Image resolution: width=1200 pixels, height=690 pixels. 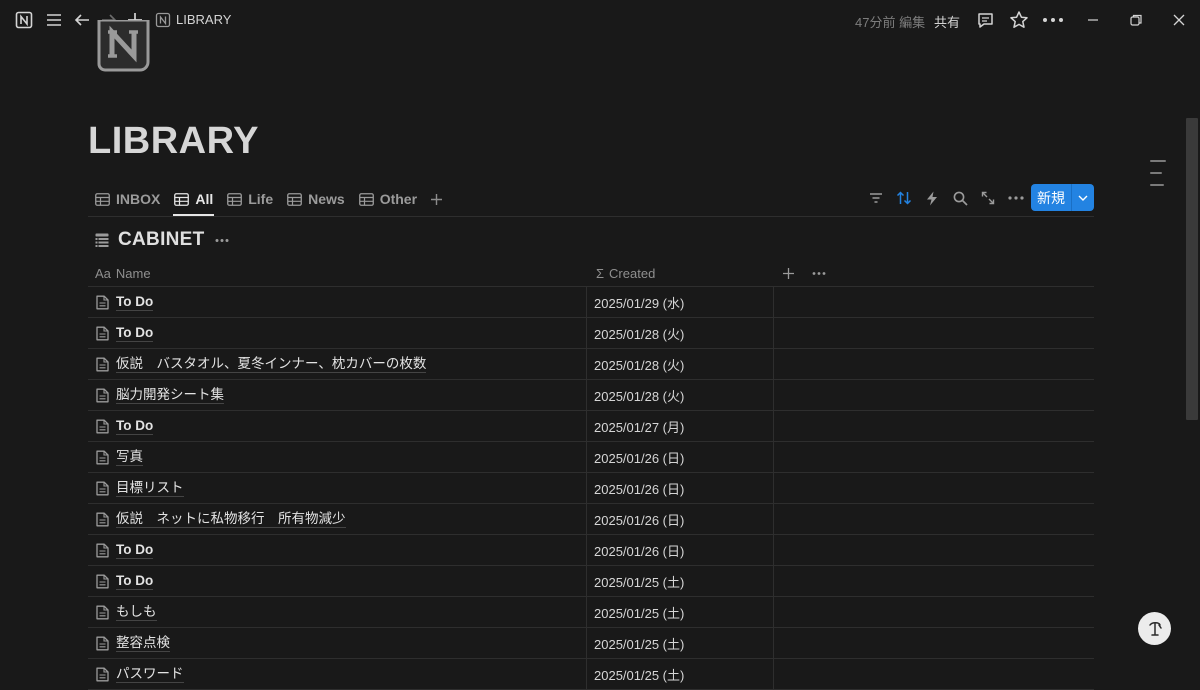 I want to click on row-created: 2025/01/25 (土), so click(x=639, y=613).